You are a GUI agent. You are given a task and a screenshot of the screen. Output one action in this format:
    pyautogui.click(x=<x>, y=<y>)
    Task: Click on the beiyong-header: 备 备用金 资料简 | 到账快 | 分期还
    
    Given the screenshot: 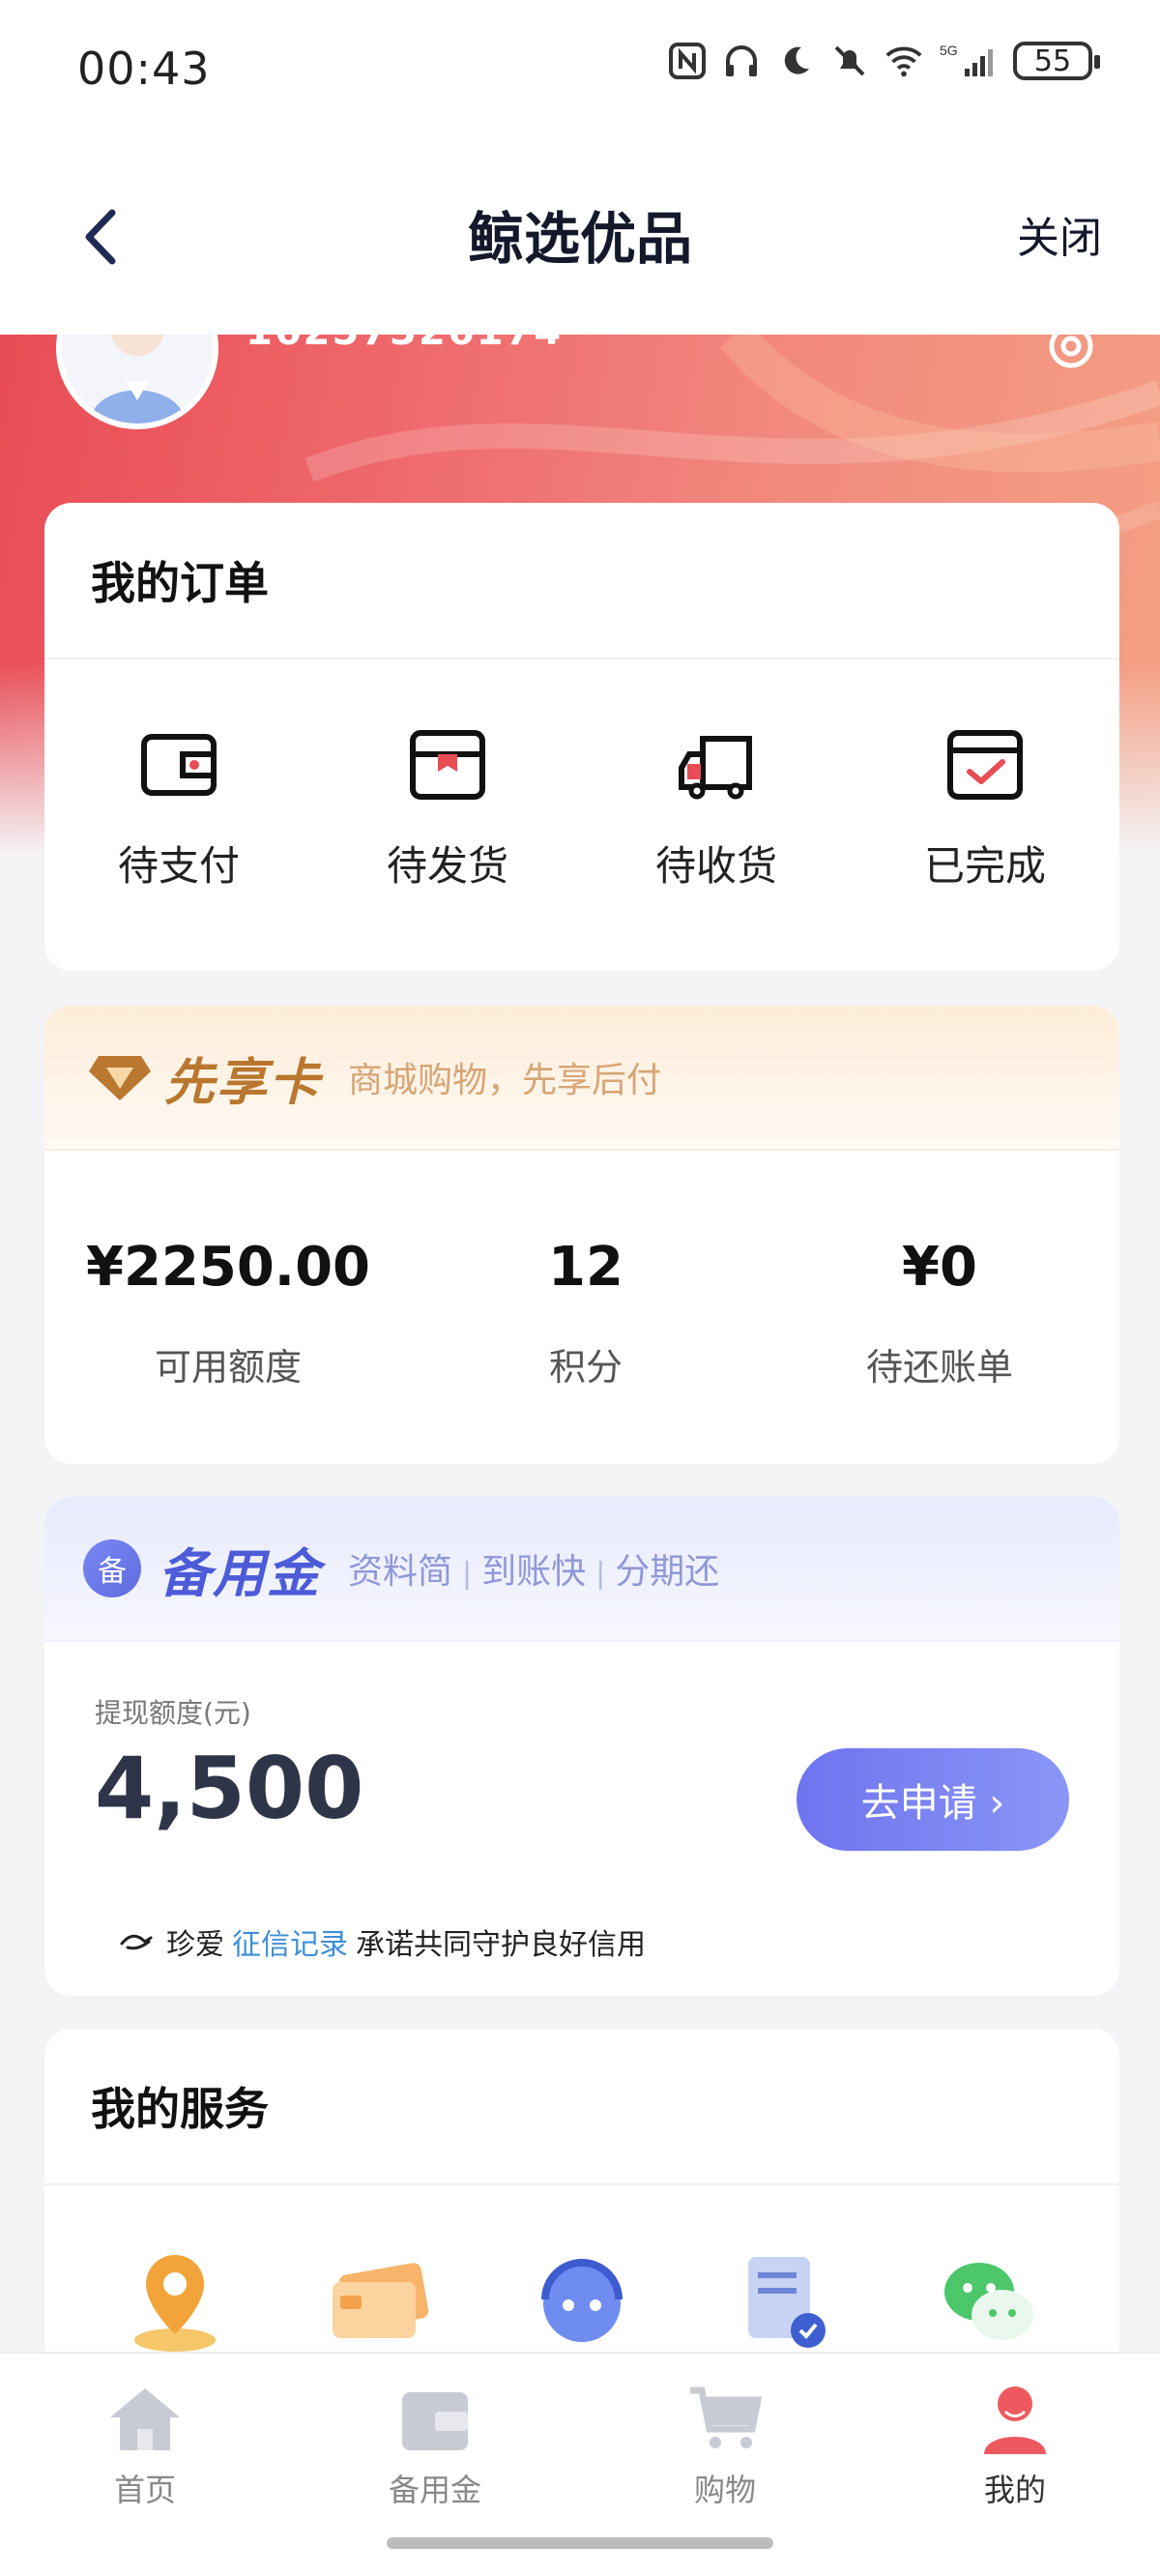 What is the action you would take?
    pyautogui.click(x=581, y=1569)
    